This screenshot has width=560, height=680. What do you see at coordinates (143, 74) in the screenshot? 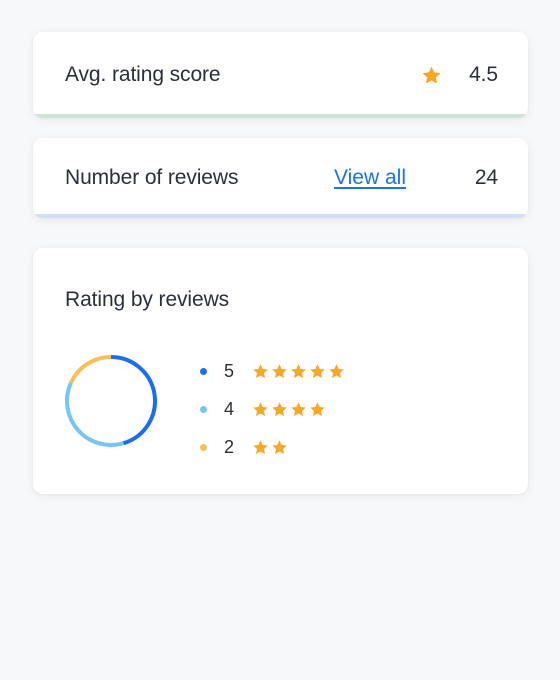
I see `avg-rating-label: Avg. rating score` at bounding box center [143, 74].